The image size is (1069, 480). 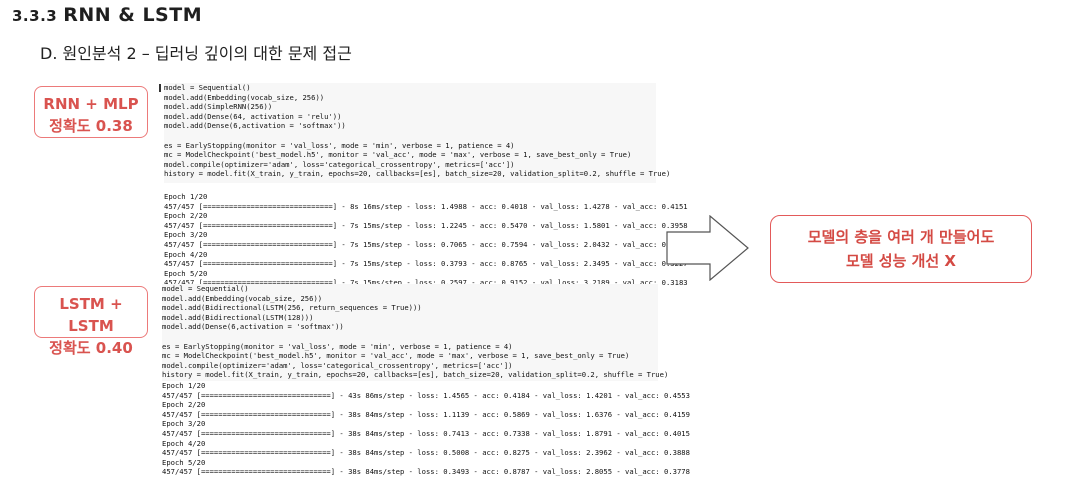 What do you see at coordinates (91, 126) in the screenshot?
I see `model1-badge-accuracy: 정확도 0.38` at bounding box center [91, 126].